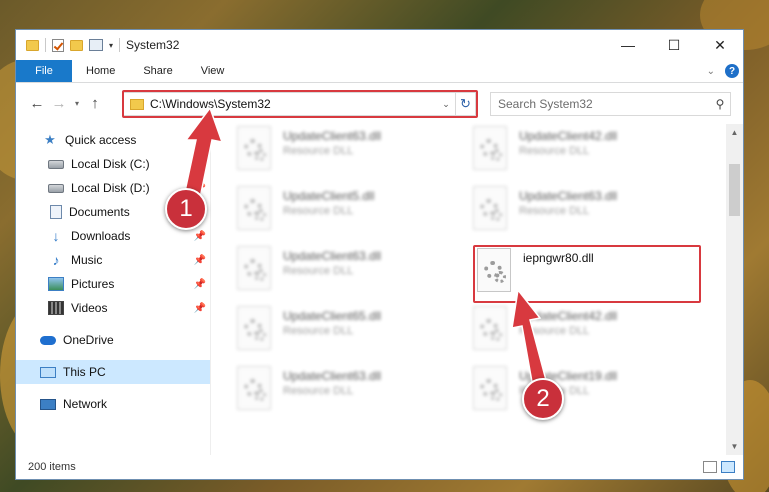 The width and height of the screenshot is (769, 492). I want to click on large-icons-view-icon, so click(728, 467).